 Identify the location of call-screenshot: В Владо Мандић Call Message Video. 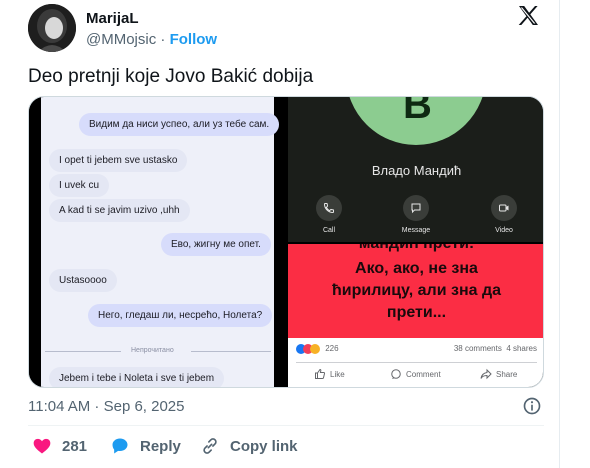
(415, 169).